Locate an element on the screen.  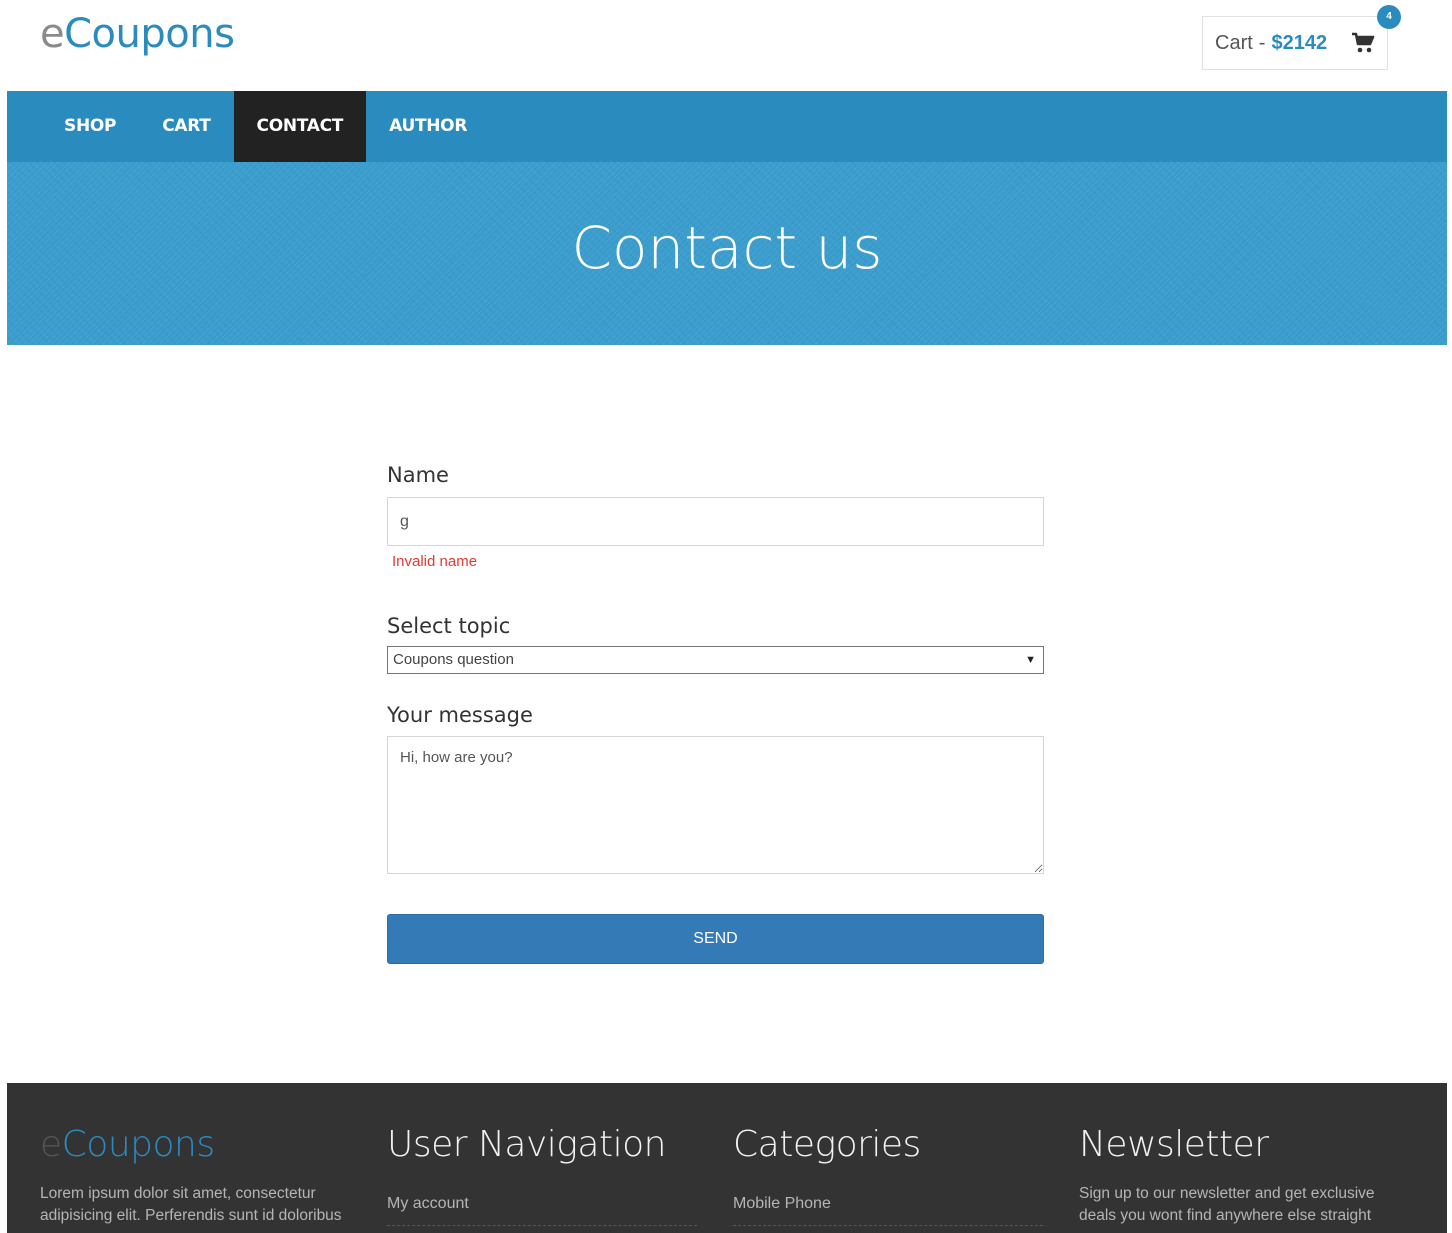
message-label: Your message is located at coordinates (460, 715).